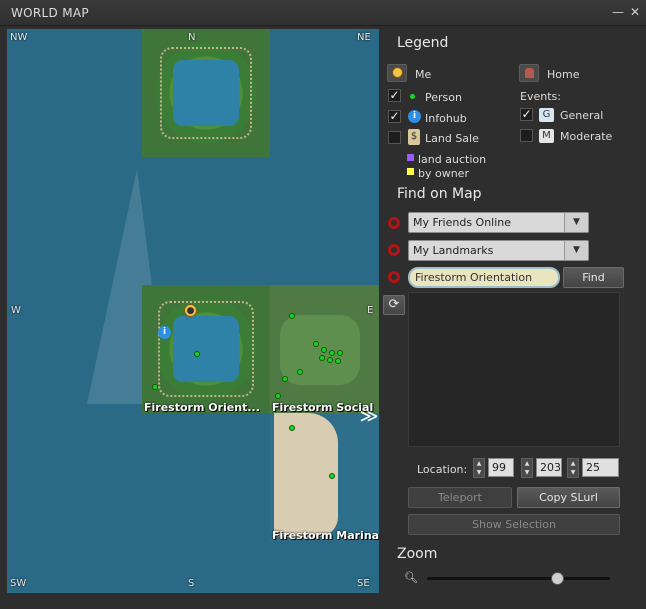  I want to click on map-region-orientation, so click(206, 349).